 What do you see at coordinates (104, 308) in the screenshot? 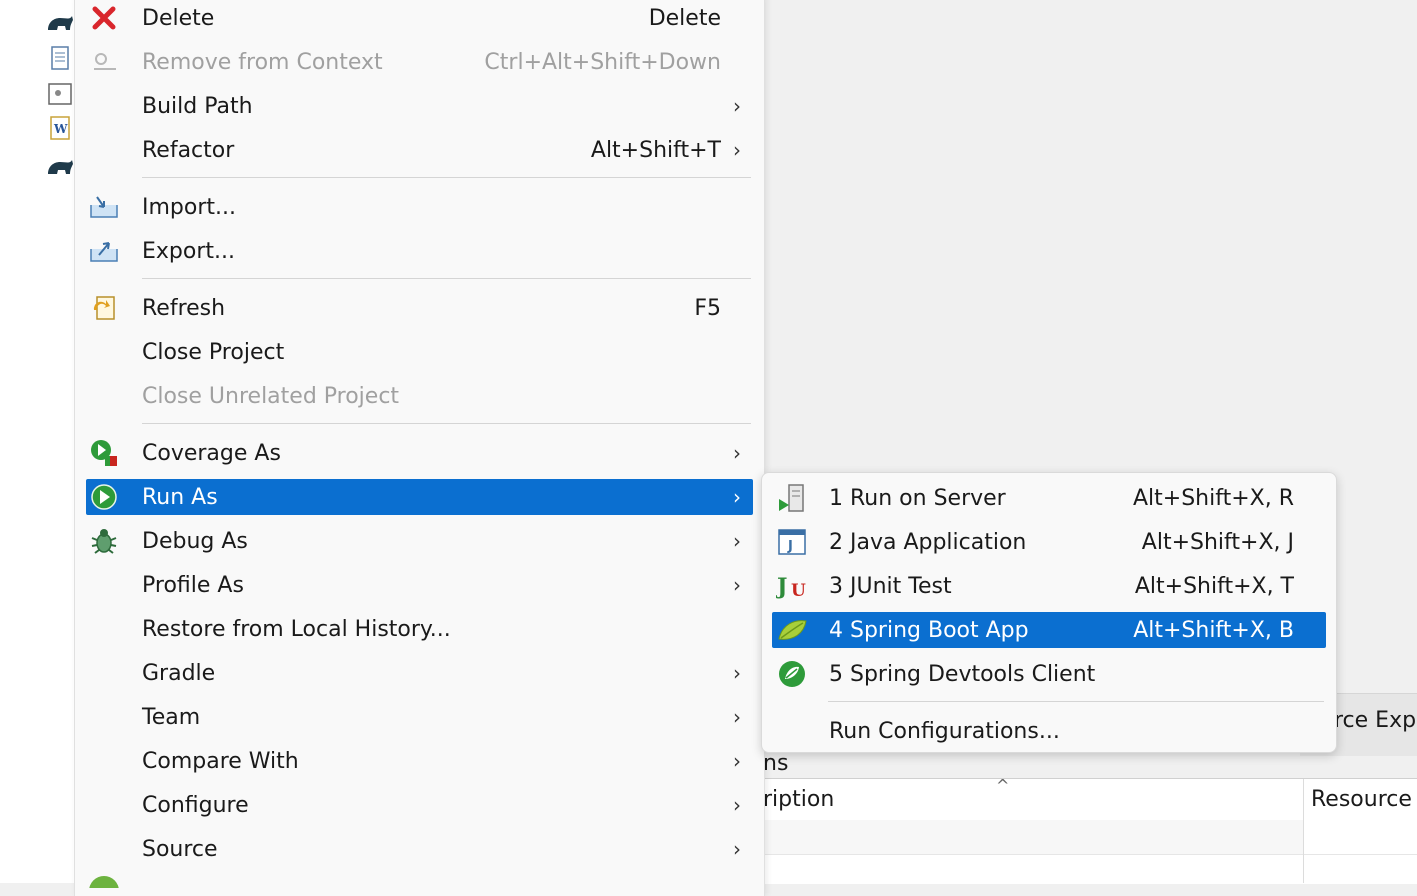
I see `refresh-icon` at bounding box center [104, 308].